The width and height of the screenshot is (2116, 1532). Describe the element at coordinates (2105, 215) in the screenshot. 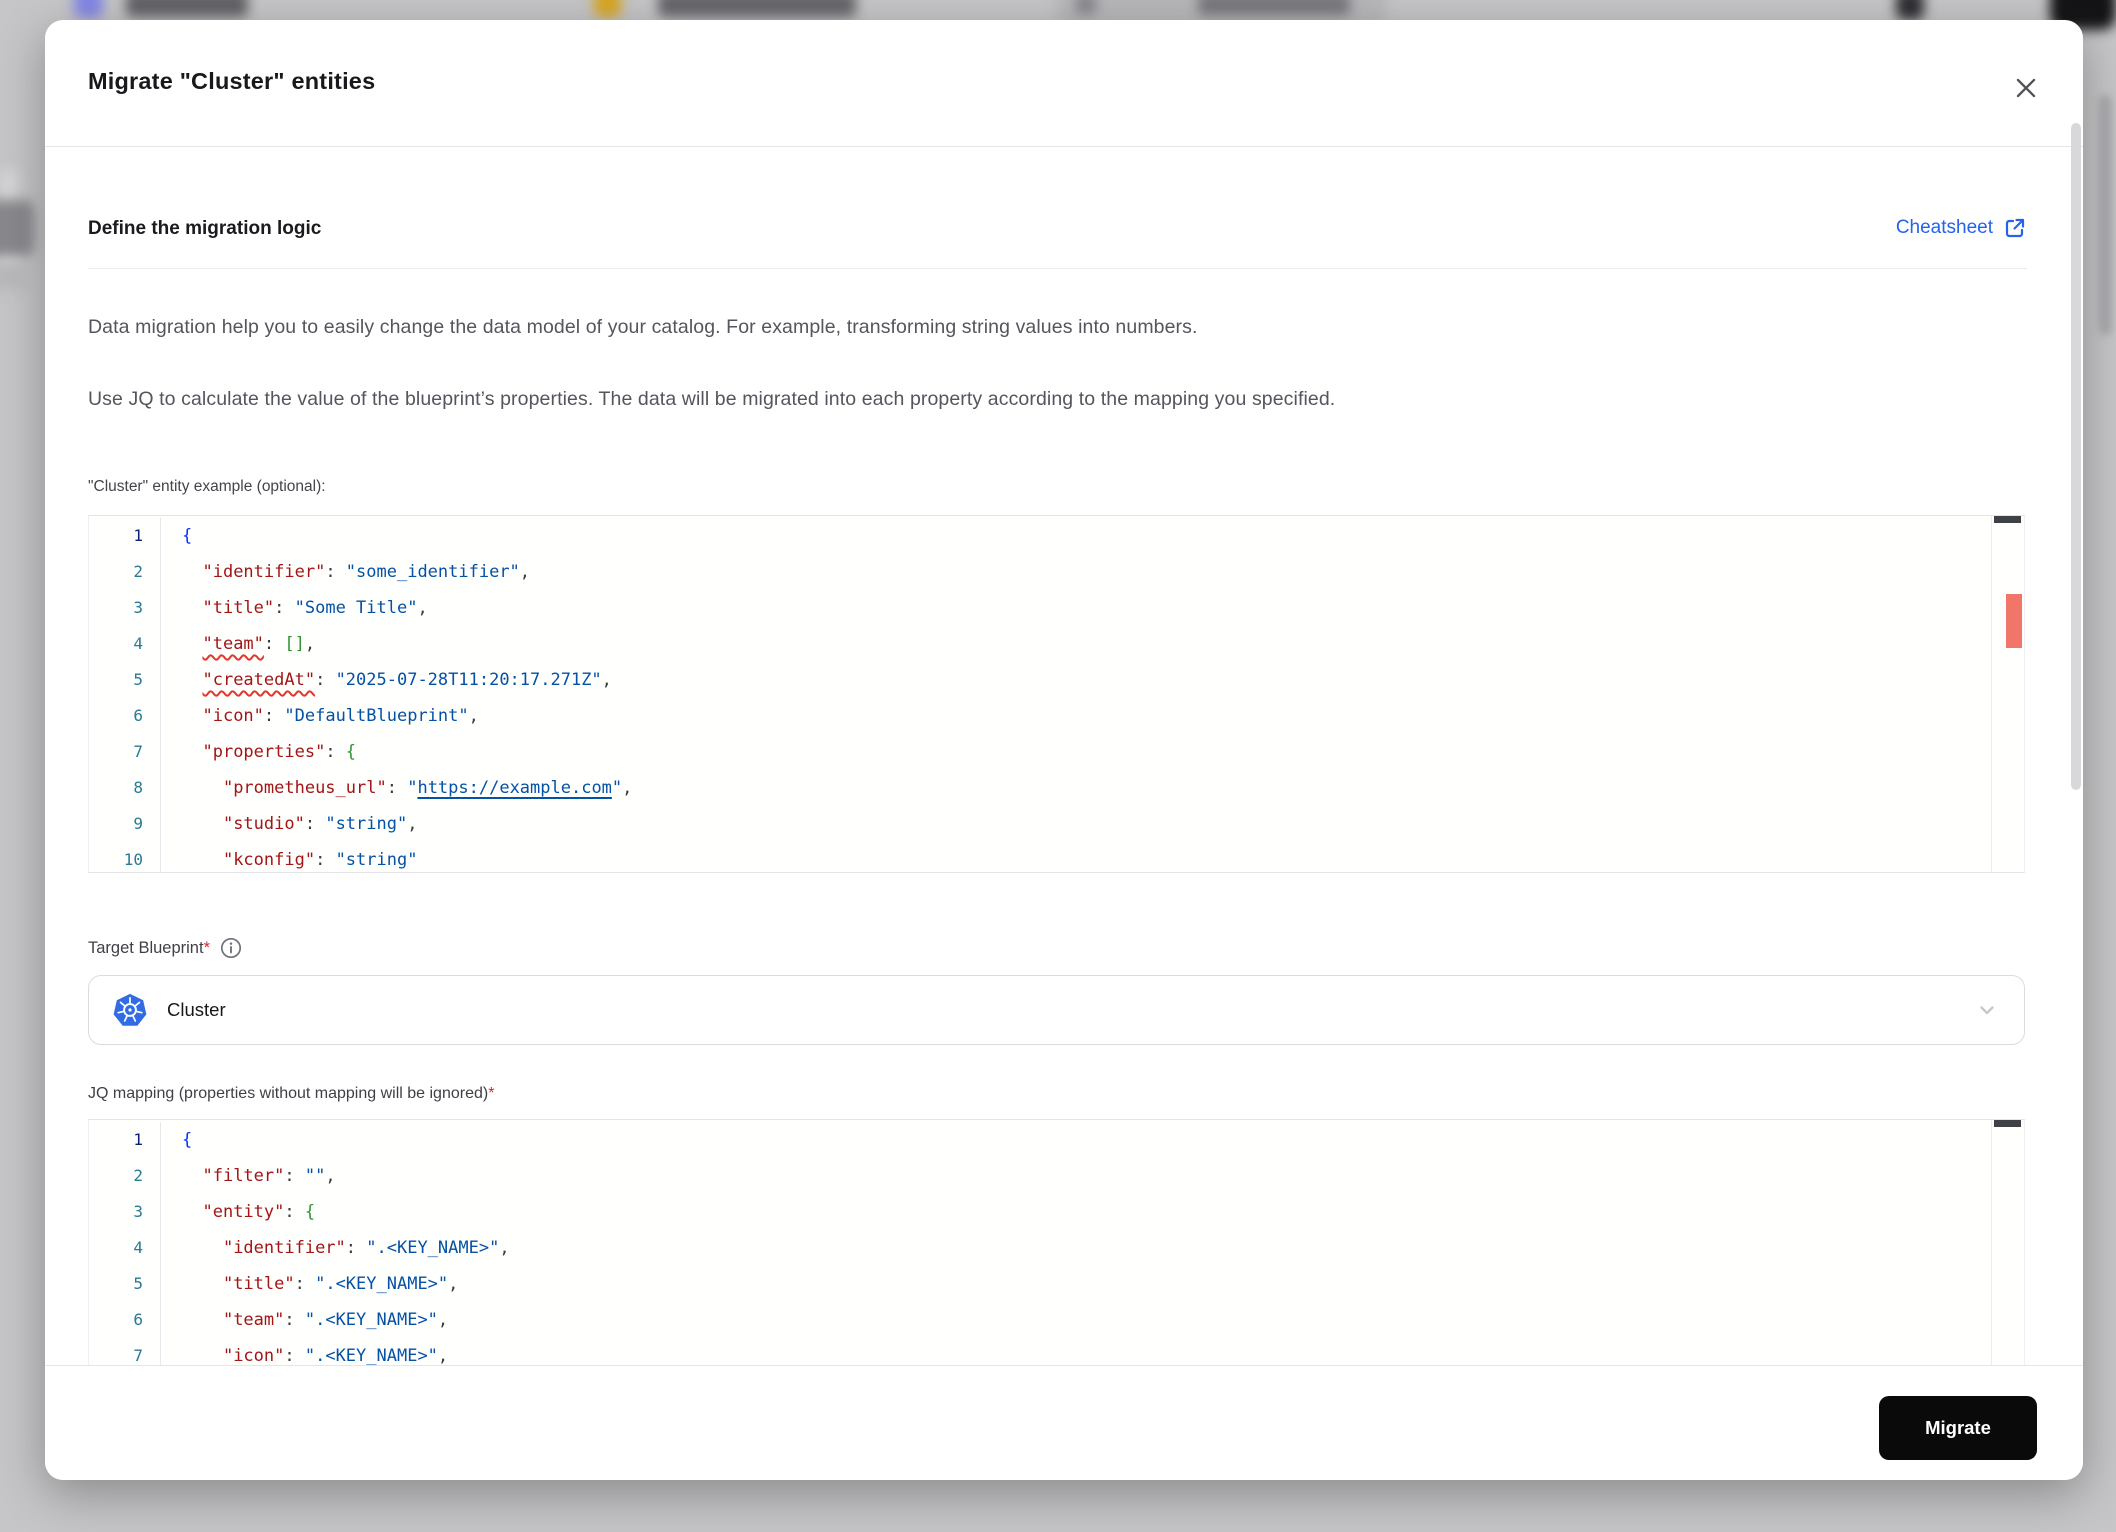

I see `background-page-scrollbar` at that location.